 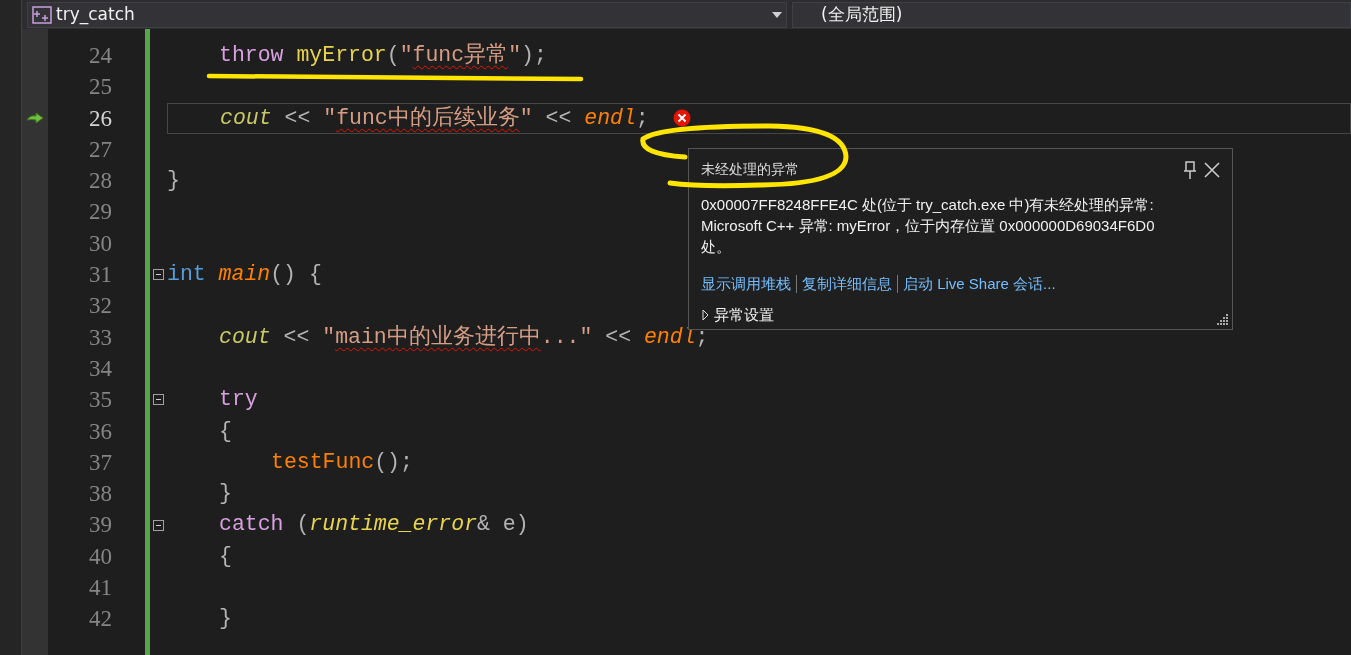 What do you see at coordinates (464, 337) in the screenshot?
I see `code-line: cout << "main中的业务进行中..." << endl;` at bounding box center [464, 337].